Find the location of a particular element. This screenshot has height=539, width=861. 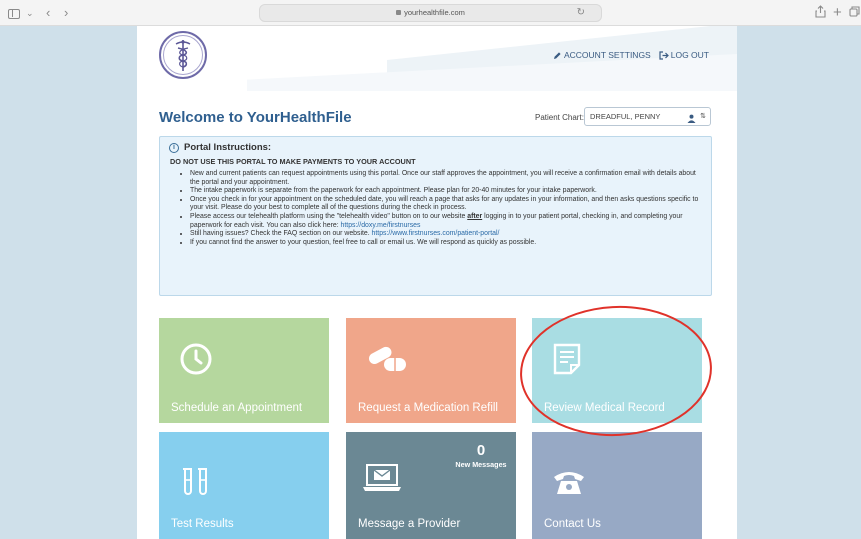

new-tab-icon: + is located at coordinates (837, 13).